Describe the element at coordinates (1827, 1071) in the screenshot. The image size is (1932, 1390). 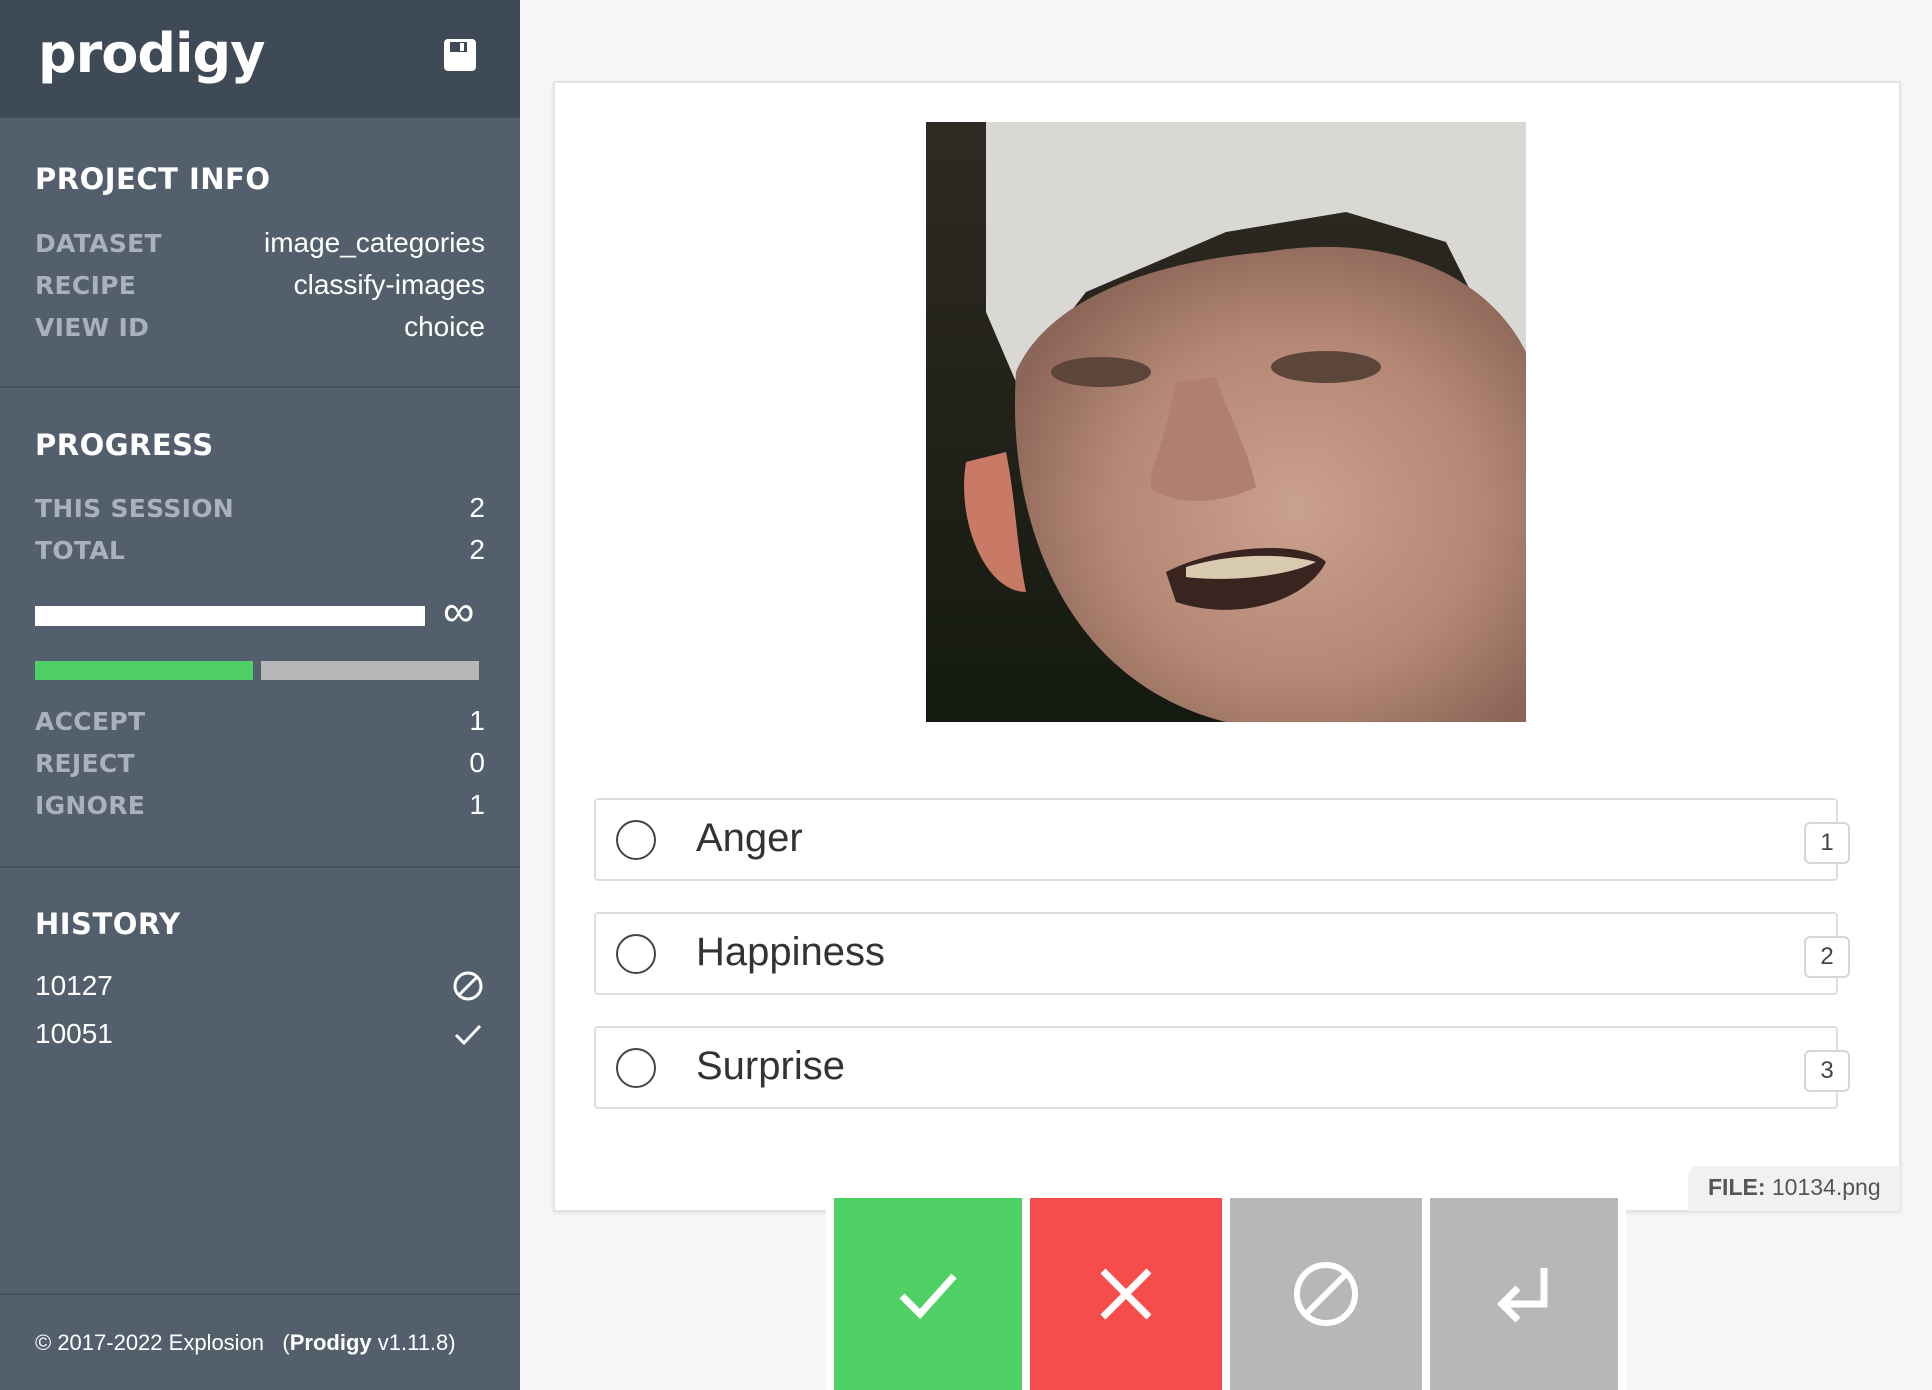
I see `option-shortcut-key: 3` at that location.